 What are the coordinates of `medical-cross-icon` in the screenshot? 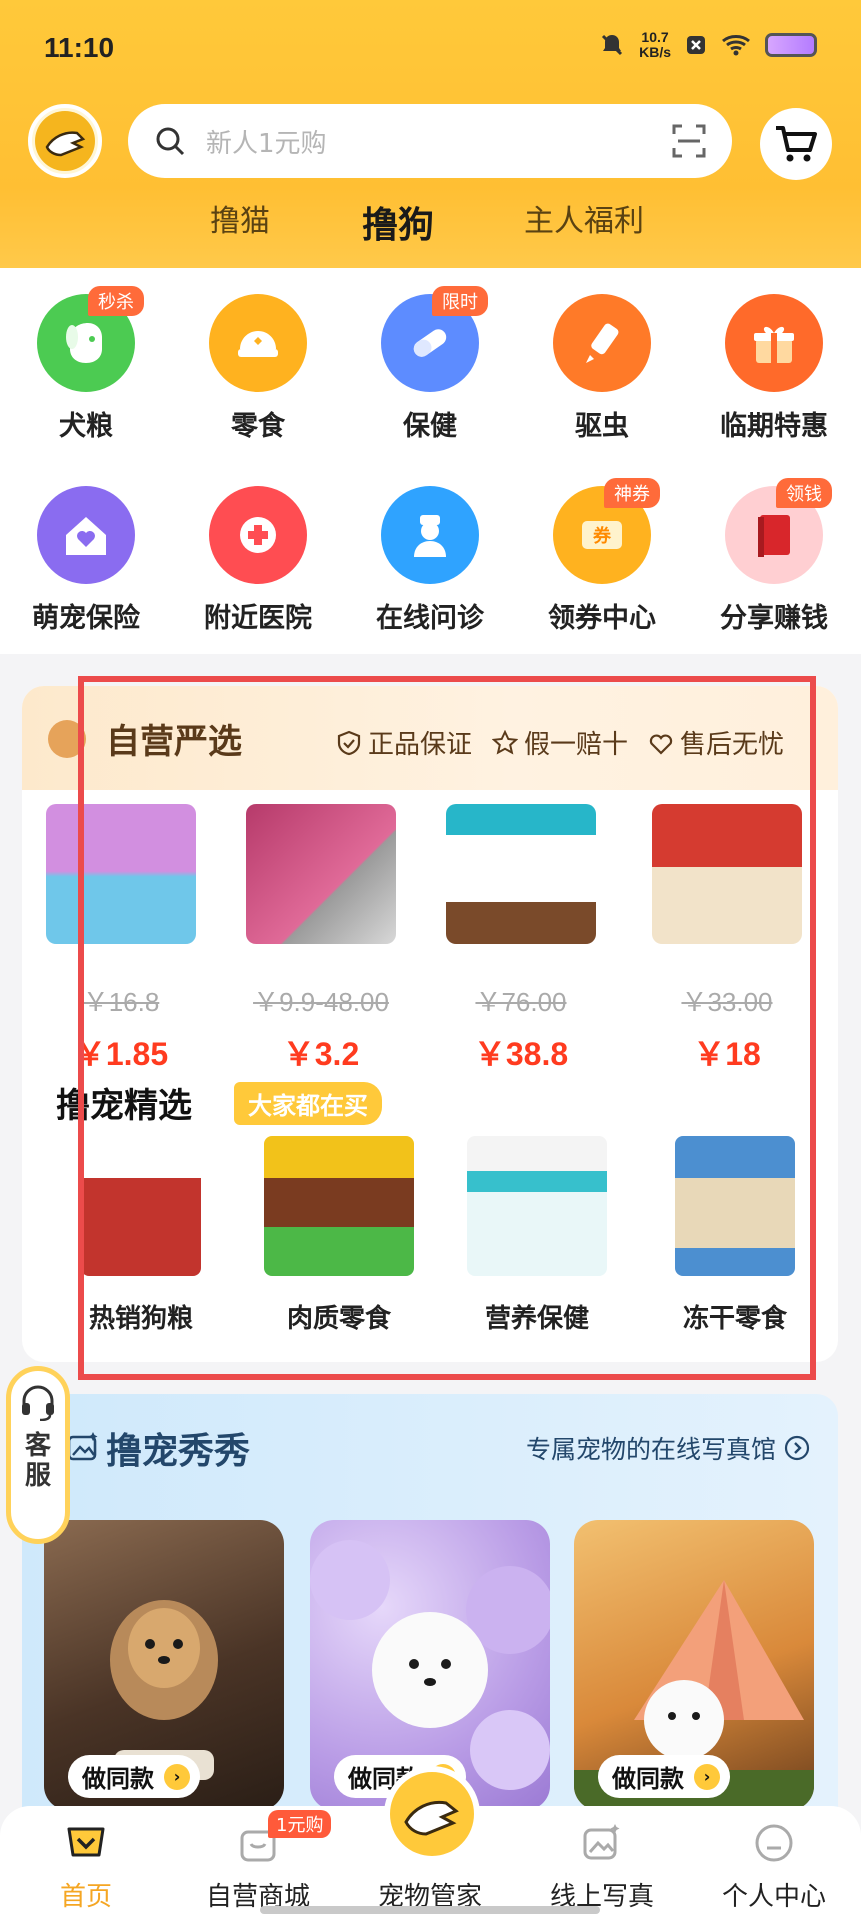 It's located at (258, 535).